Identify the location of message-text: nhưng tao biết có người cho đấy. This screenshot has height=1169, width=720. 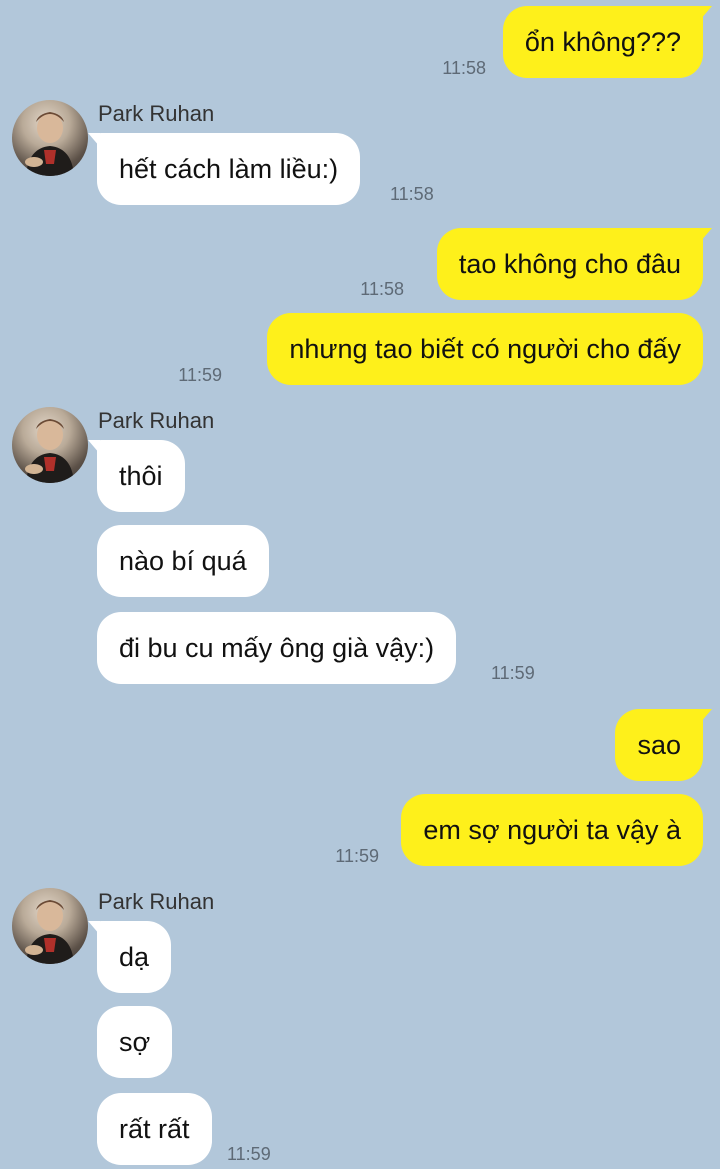
(485, 349).